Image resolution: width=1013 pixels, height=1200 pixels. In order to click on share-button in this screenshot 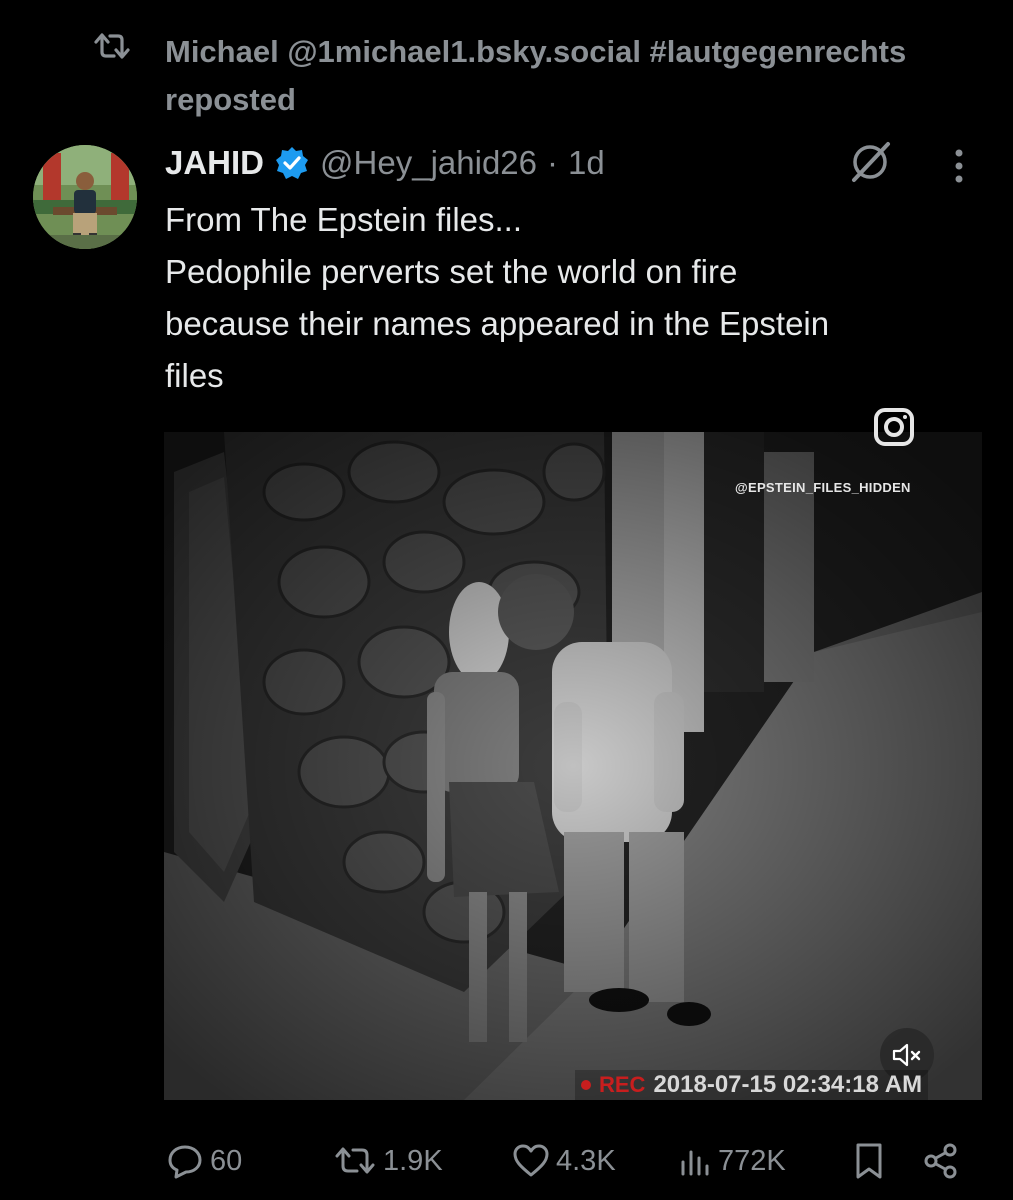, I will do `click(941, 1161)`.